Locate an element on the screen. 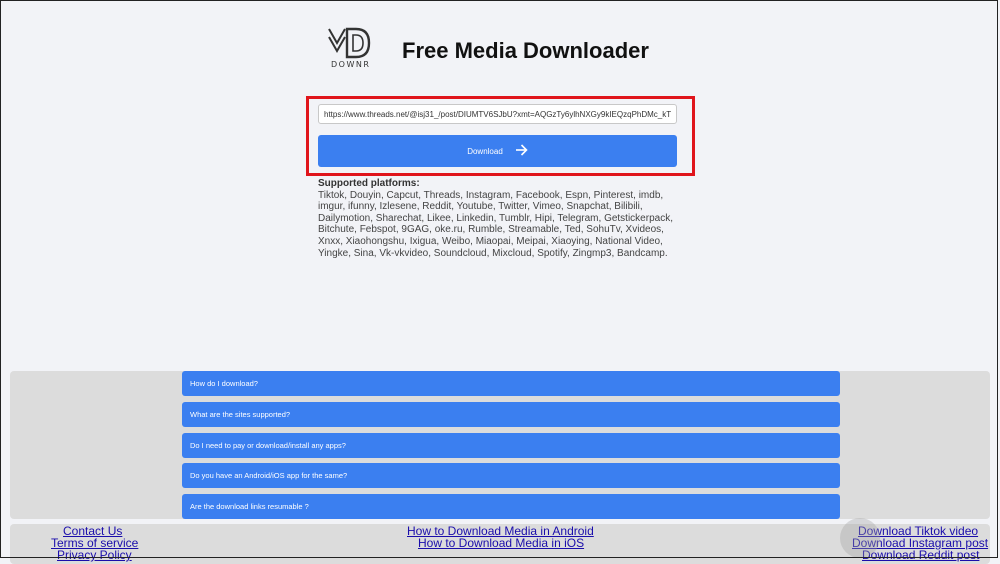 The image size is (1000, 564). watermark-icon is located at coordinates (860, 538).